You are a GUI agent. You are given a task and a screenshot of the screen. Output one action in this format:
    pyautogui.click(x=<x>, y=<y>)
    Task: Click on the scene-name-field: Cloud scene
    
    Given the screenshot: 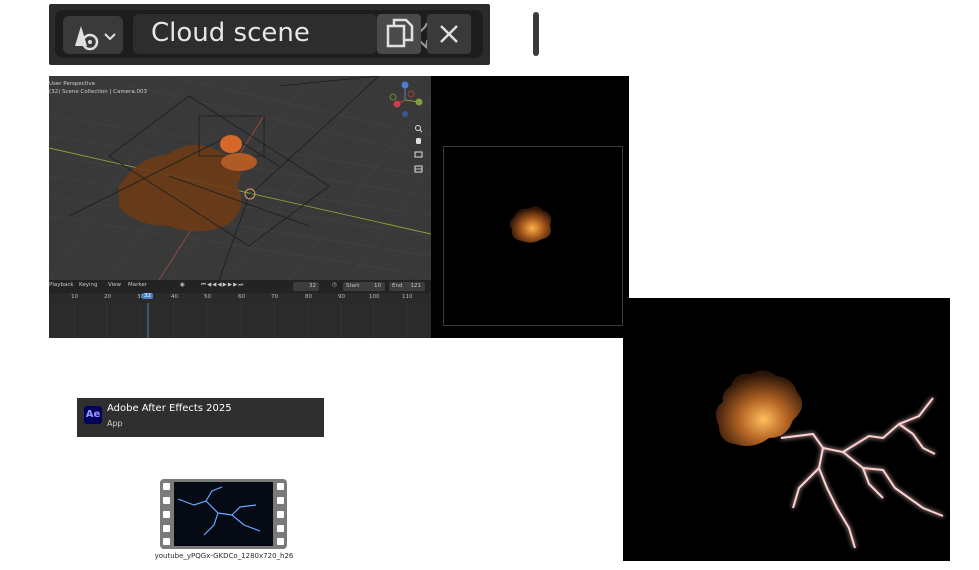 What is the action you would take?
    pyautogui.click(x=287, y=34)
    